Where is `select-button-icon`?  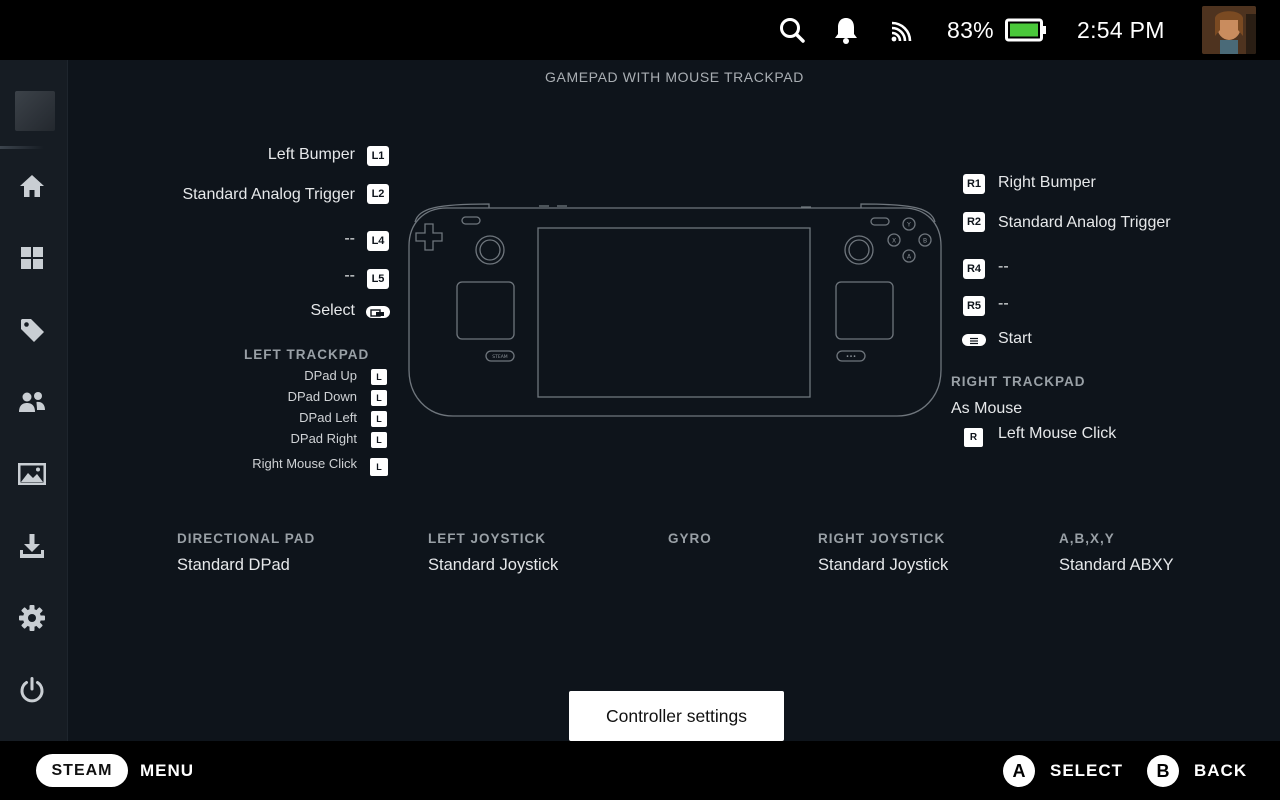 select-button-icon is located at coordinates (378, 312).